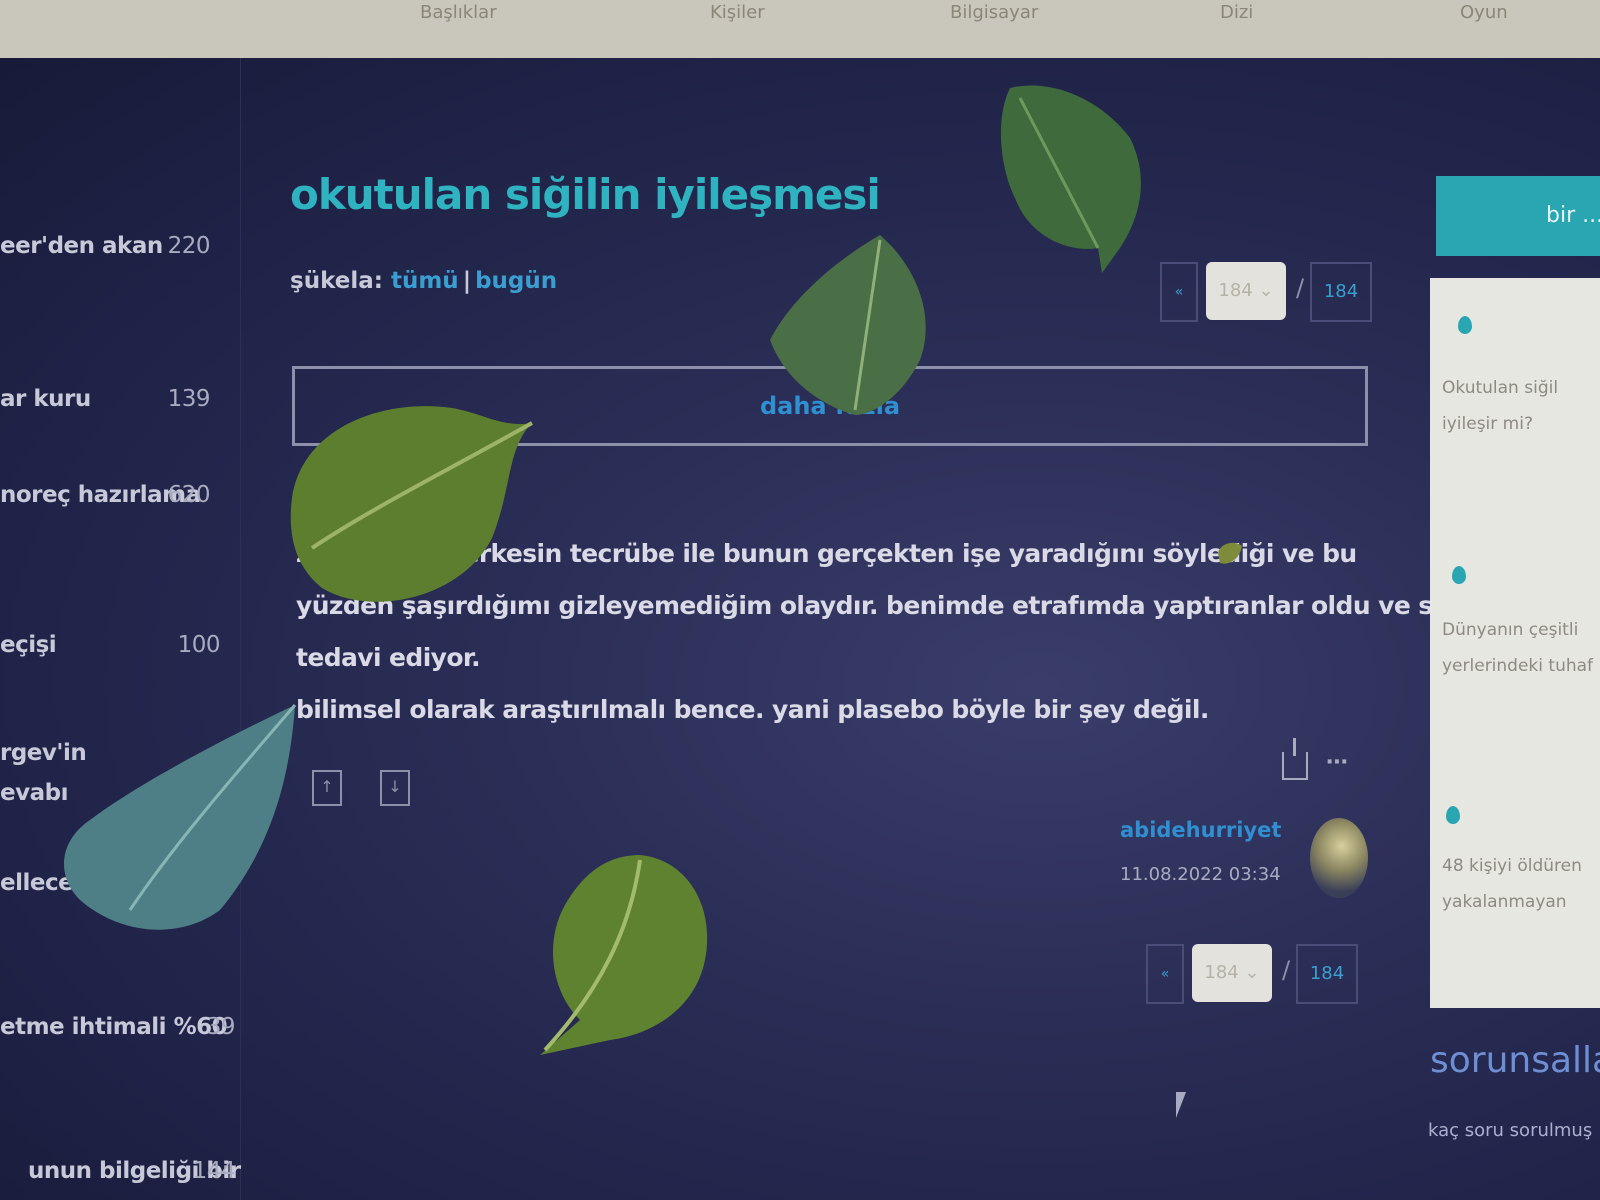 This screenshot has height=1200, width=1600. Describe the element at coordinates (1521, 406) in the screenshot. I see `right-panel-item: Okutulan siğil iyileşir mi?` at that location.